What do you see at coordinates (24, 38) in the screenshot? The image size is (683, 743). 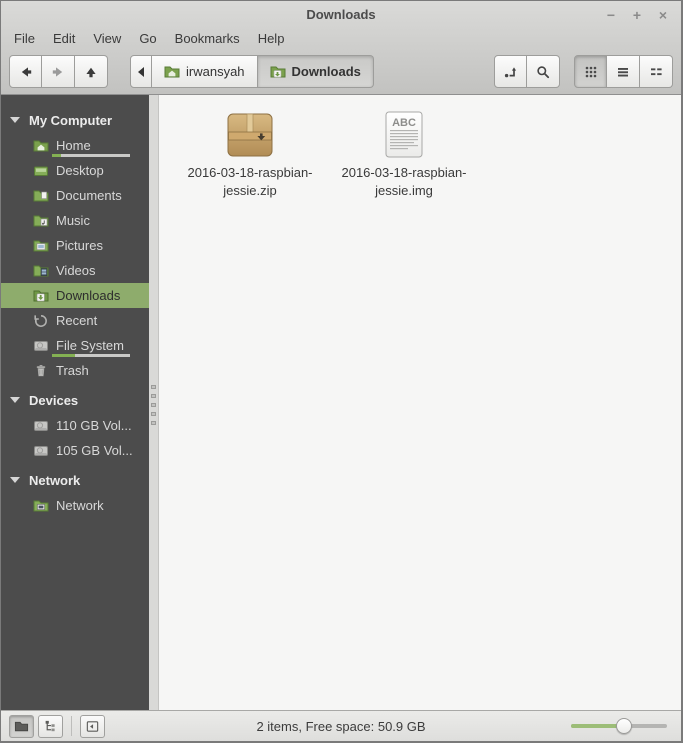 I see `menu-file: File` at bounding box center [24, 38].